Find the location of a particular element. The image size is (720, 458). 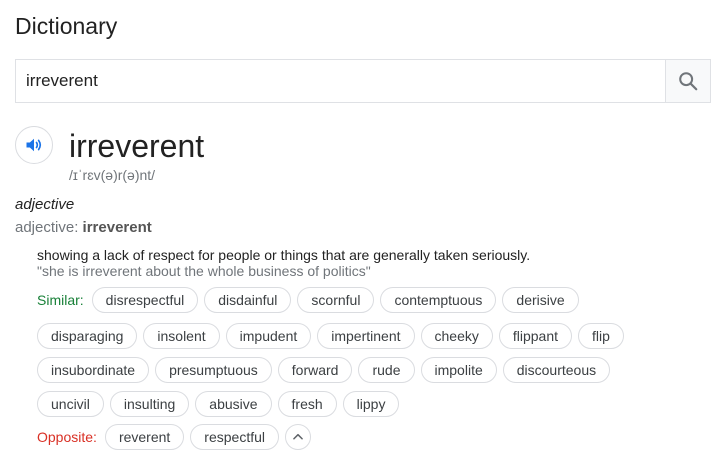

synonym-chip: derisive is located at coordinates (540, 300).